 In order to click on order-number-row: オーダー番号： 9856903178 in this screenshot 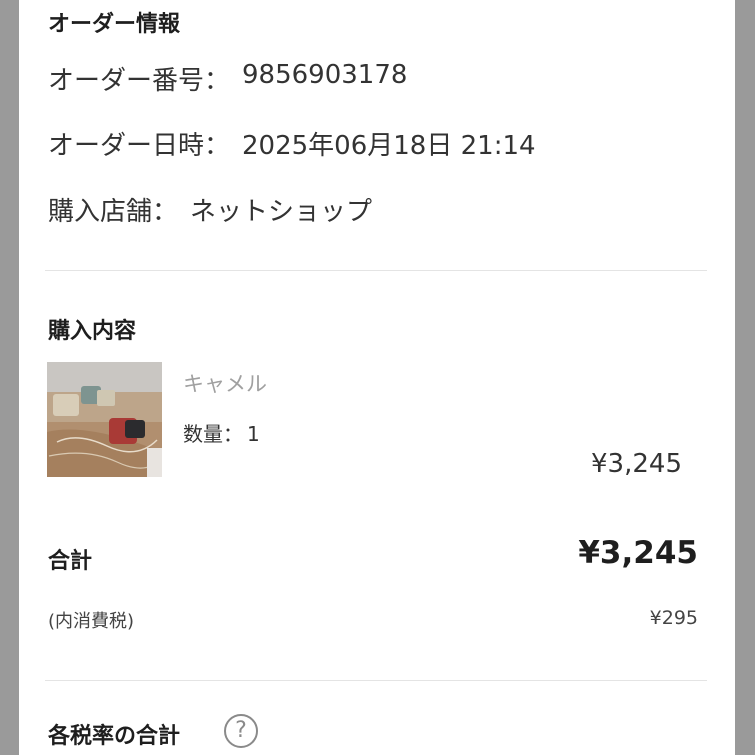, I will do `click(227, 78)`.